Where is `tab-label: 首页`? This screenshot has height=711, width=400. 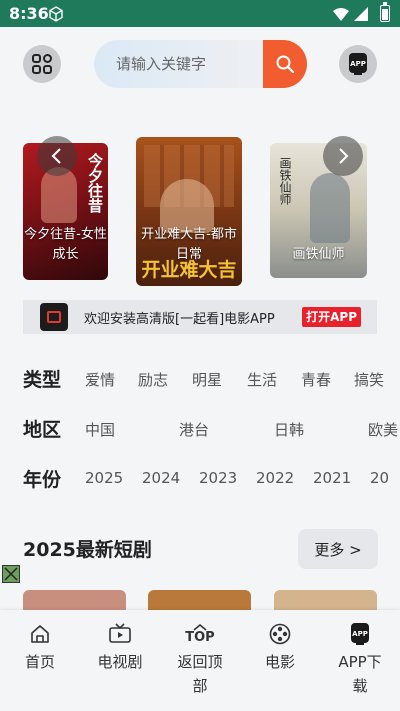
tab-label: 首页 is located at coordinates (39, 662).